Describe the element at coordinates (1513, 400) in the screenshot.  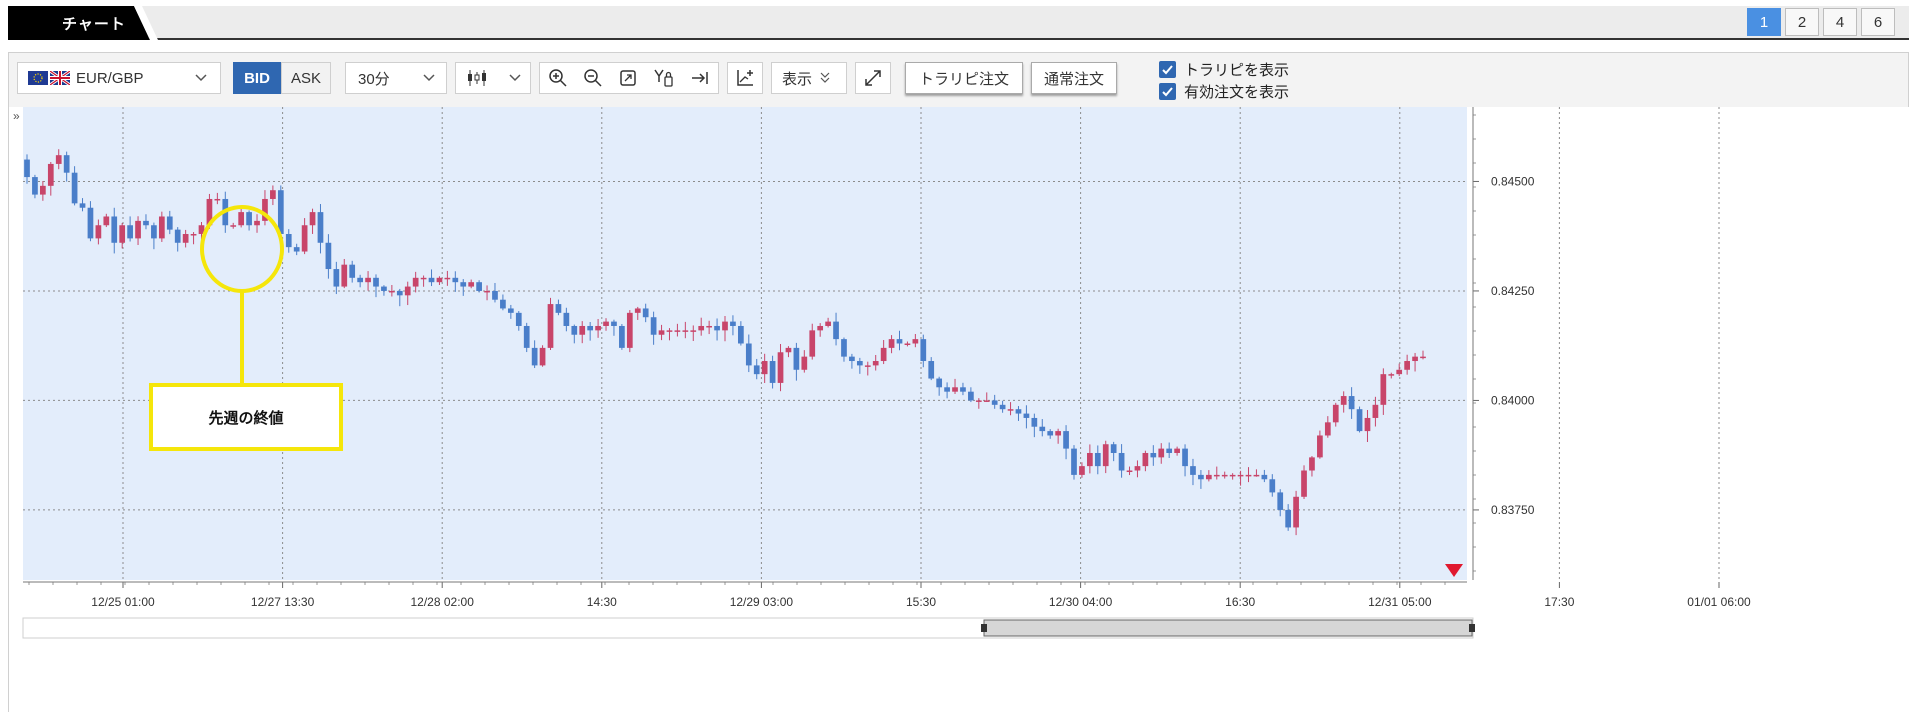
I see `y-axis-tick-label: 0.84000` at that location.